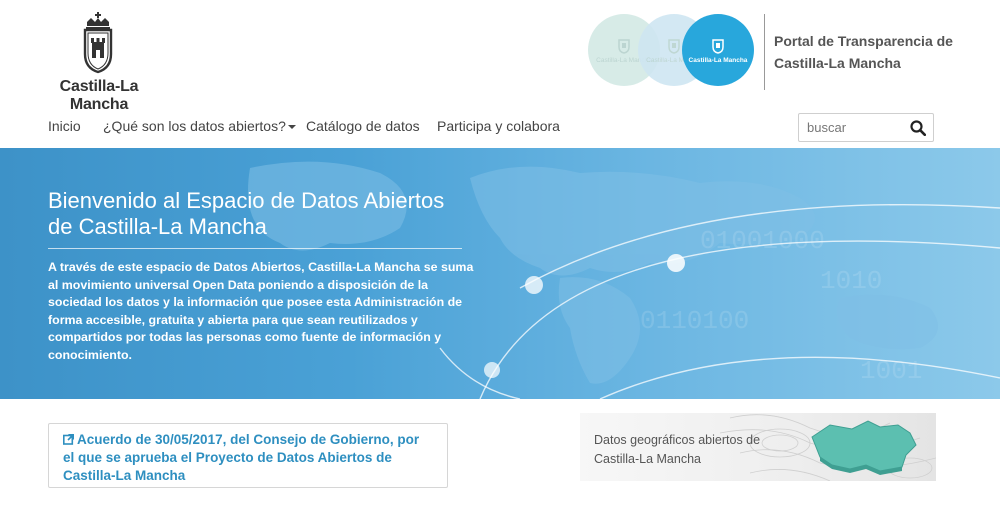  Describe the element at coordinates (851, 281) in the screenshot. I see `svg-text: 1010` at that location.